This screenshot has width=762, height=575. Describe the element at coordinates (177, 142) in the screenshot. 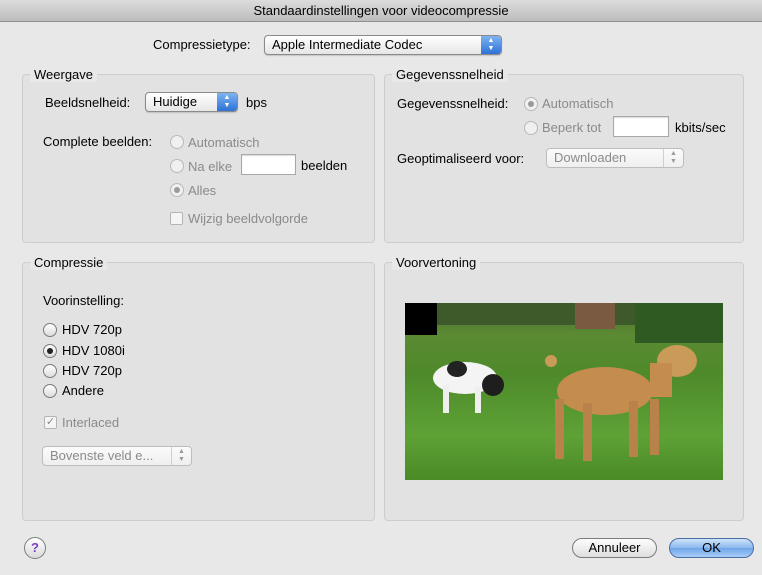

I see `keyframes-automatic-radio` at that location.